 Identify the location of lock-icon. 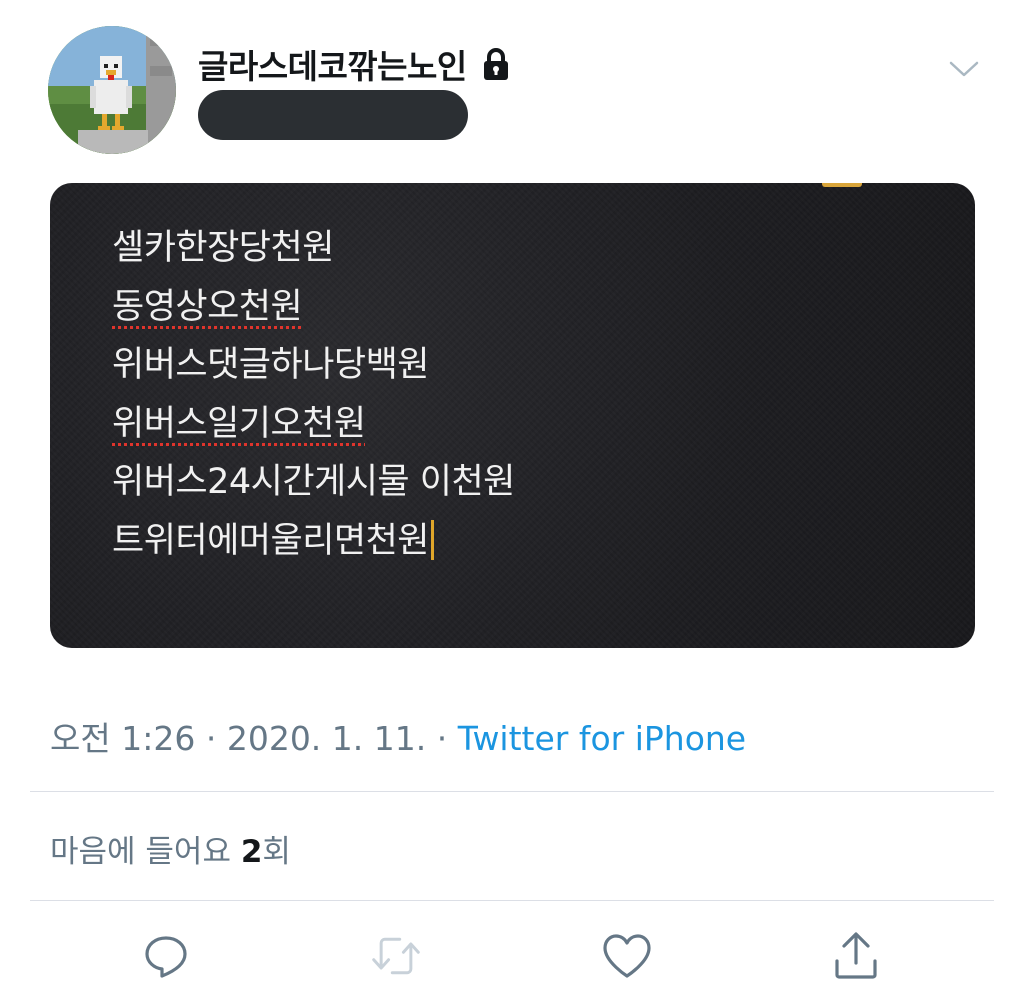
(495, 64).